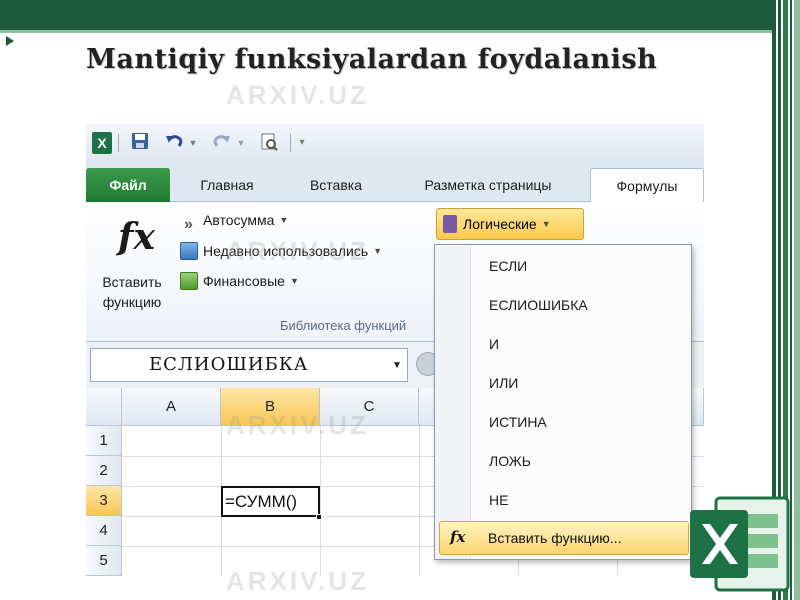  What do you see at coordinates (319, 517) in the screenshot?
I see `fill-handle` at bounding box center [319, 517].